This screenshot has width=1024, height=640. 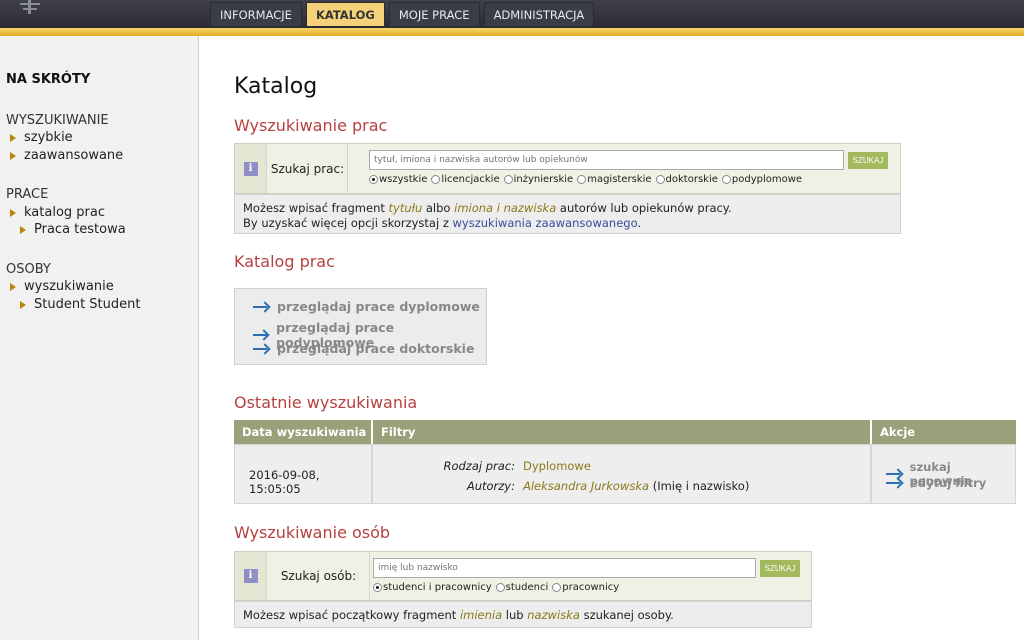 I want to click on radio-doktorskie: doktorskie, so click(x=686, y=179).